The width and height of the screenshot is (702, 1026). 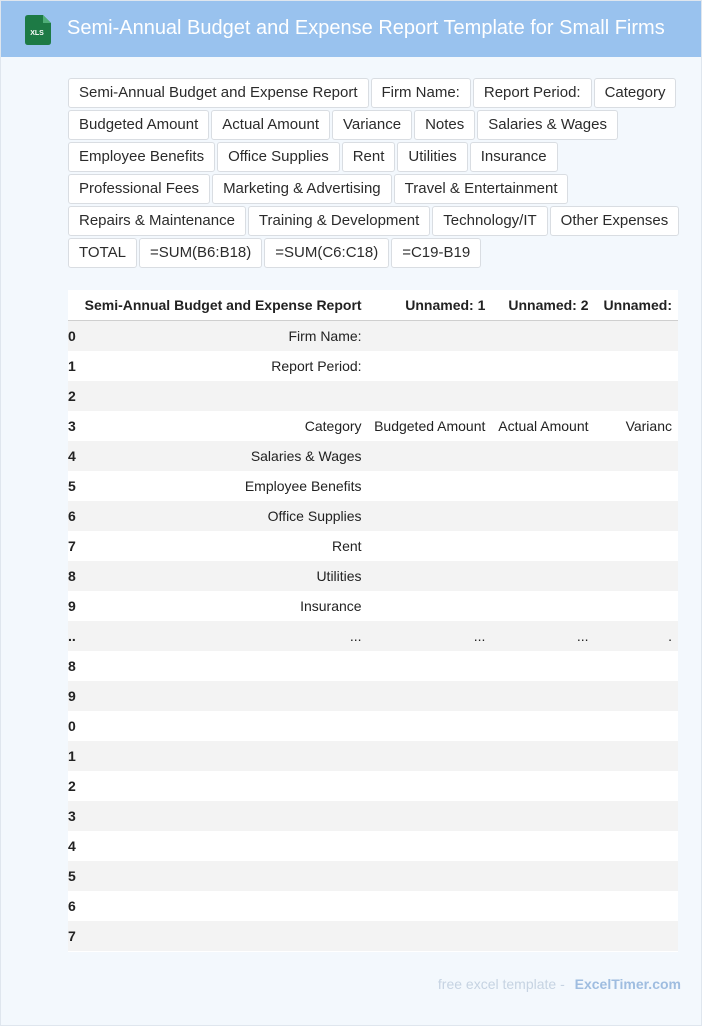 I want to click on table-cell: Employee Benefits, so click(x=221, y=486).